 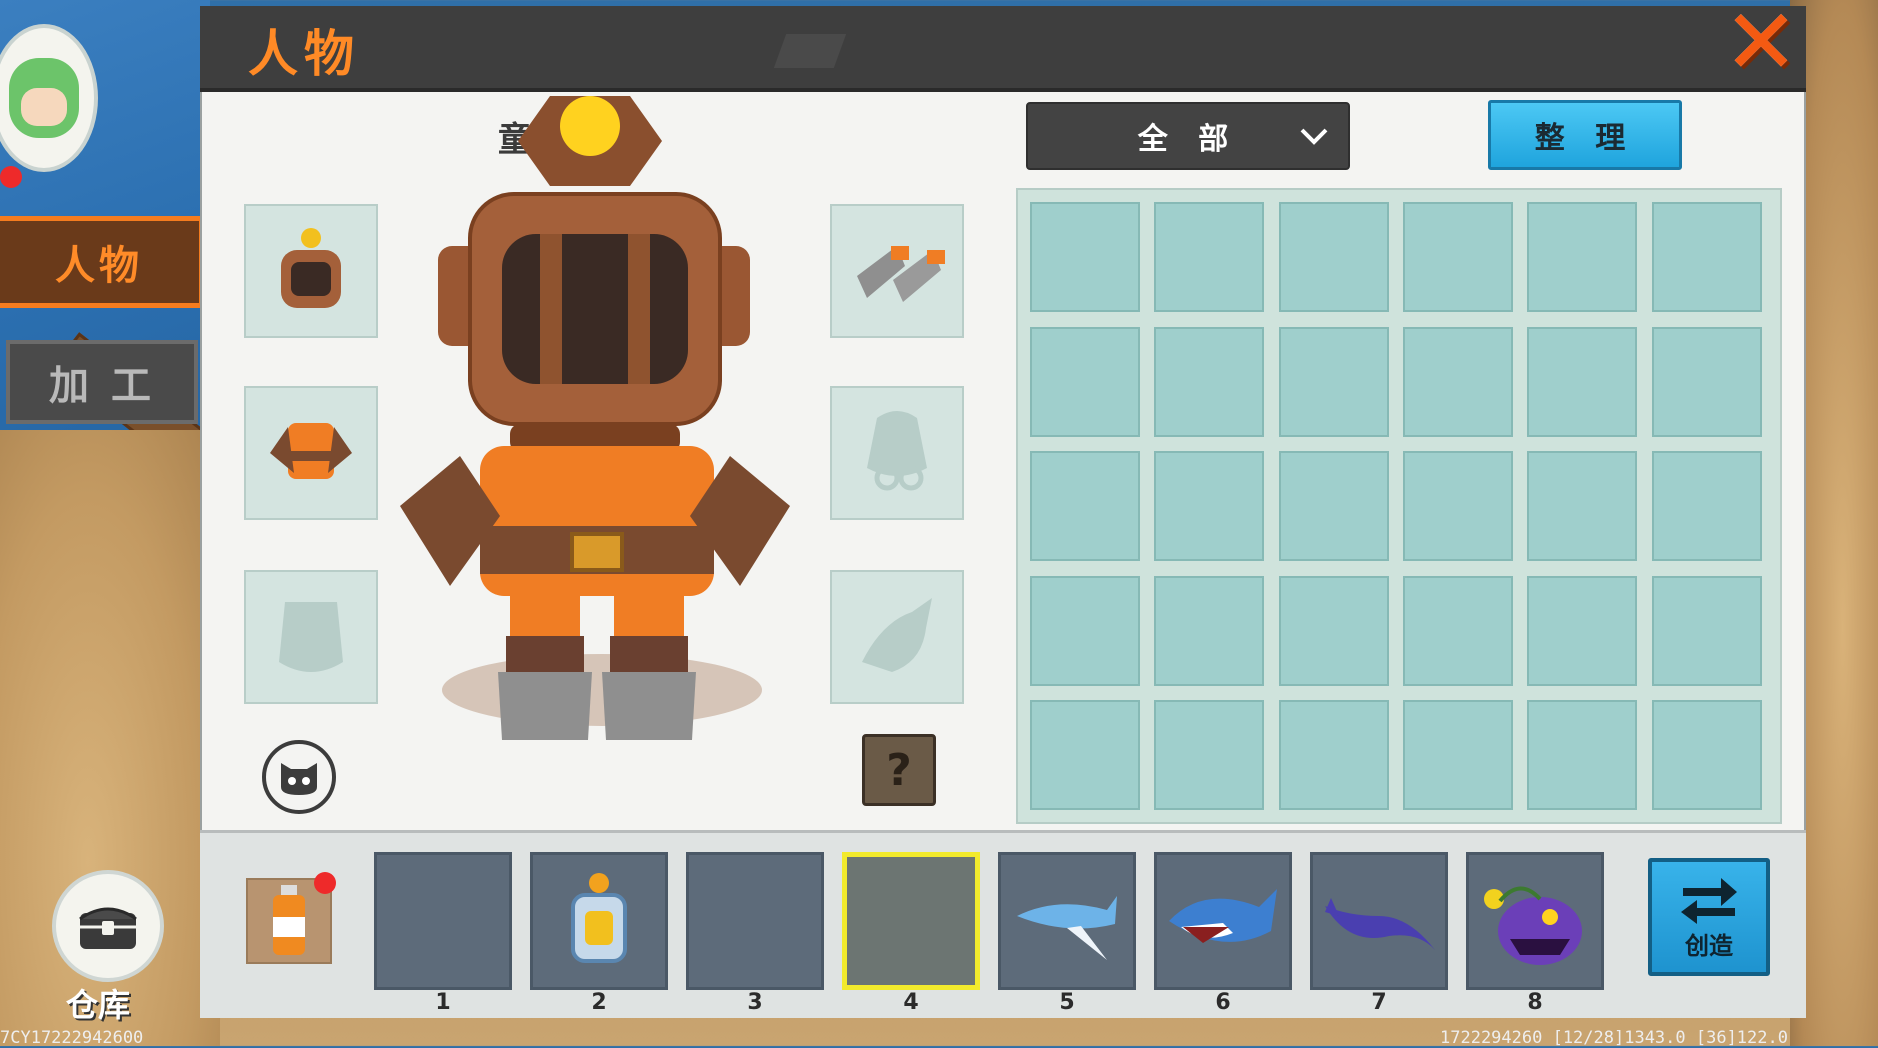 I want to click on hotbar-slot-number: 3, so click(x=755, y=1002).